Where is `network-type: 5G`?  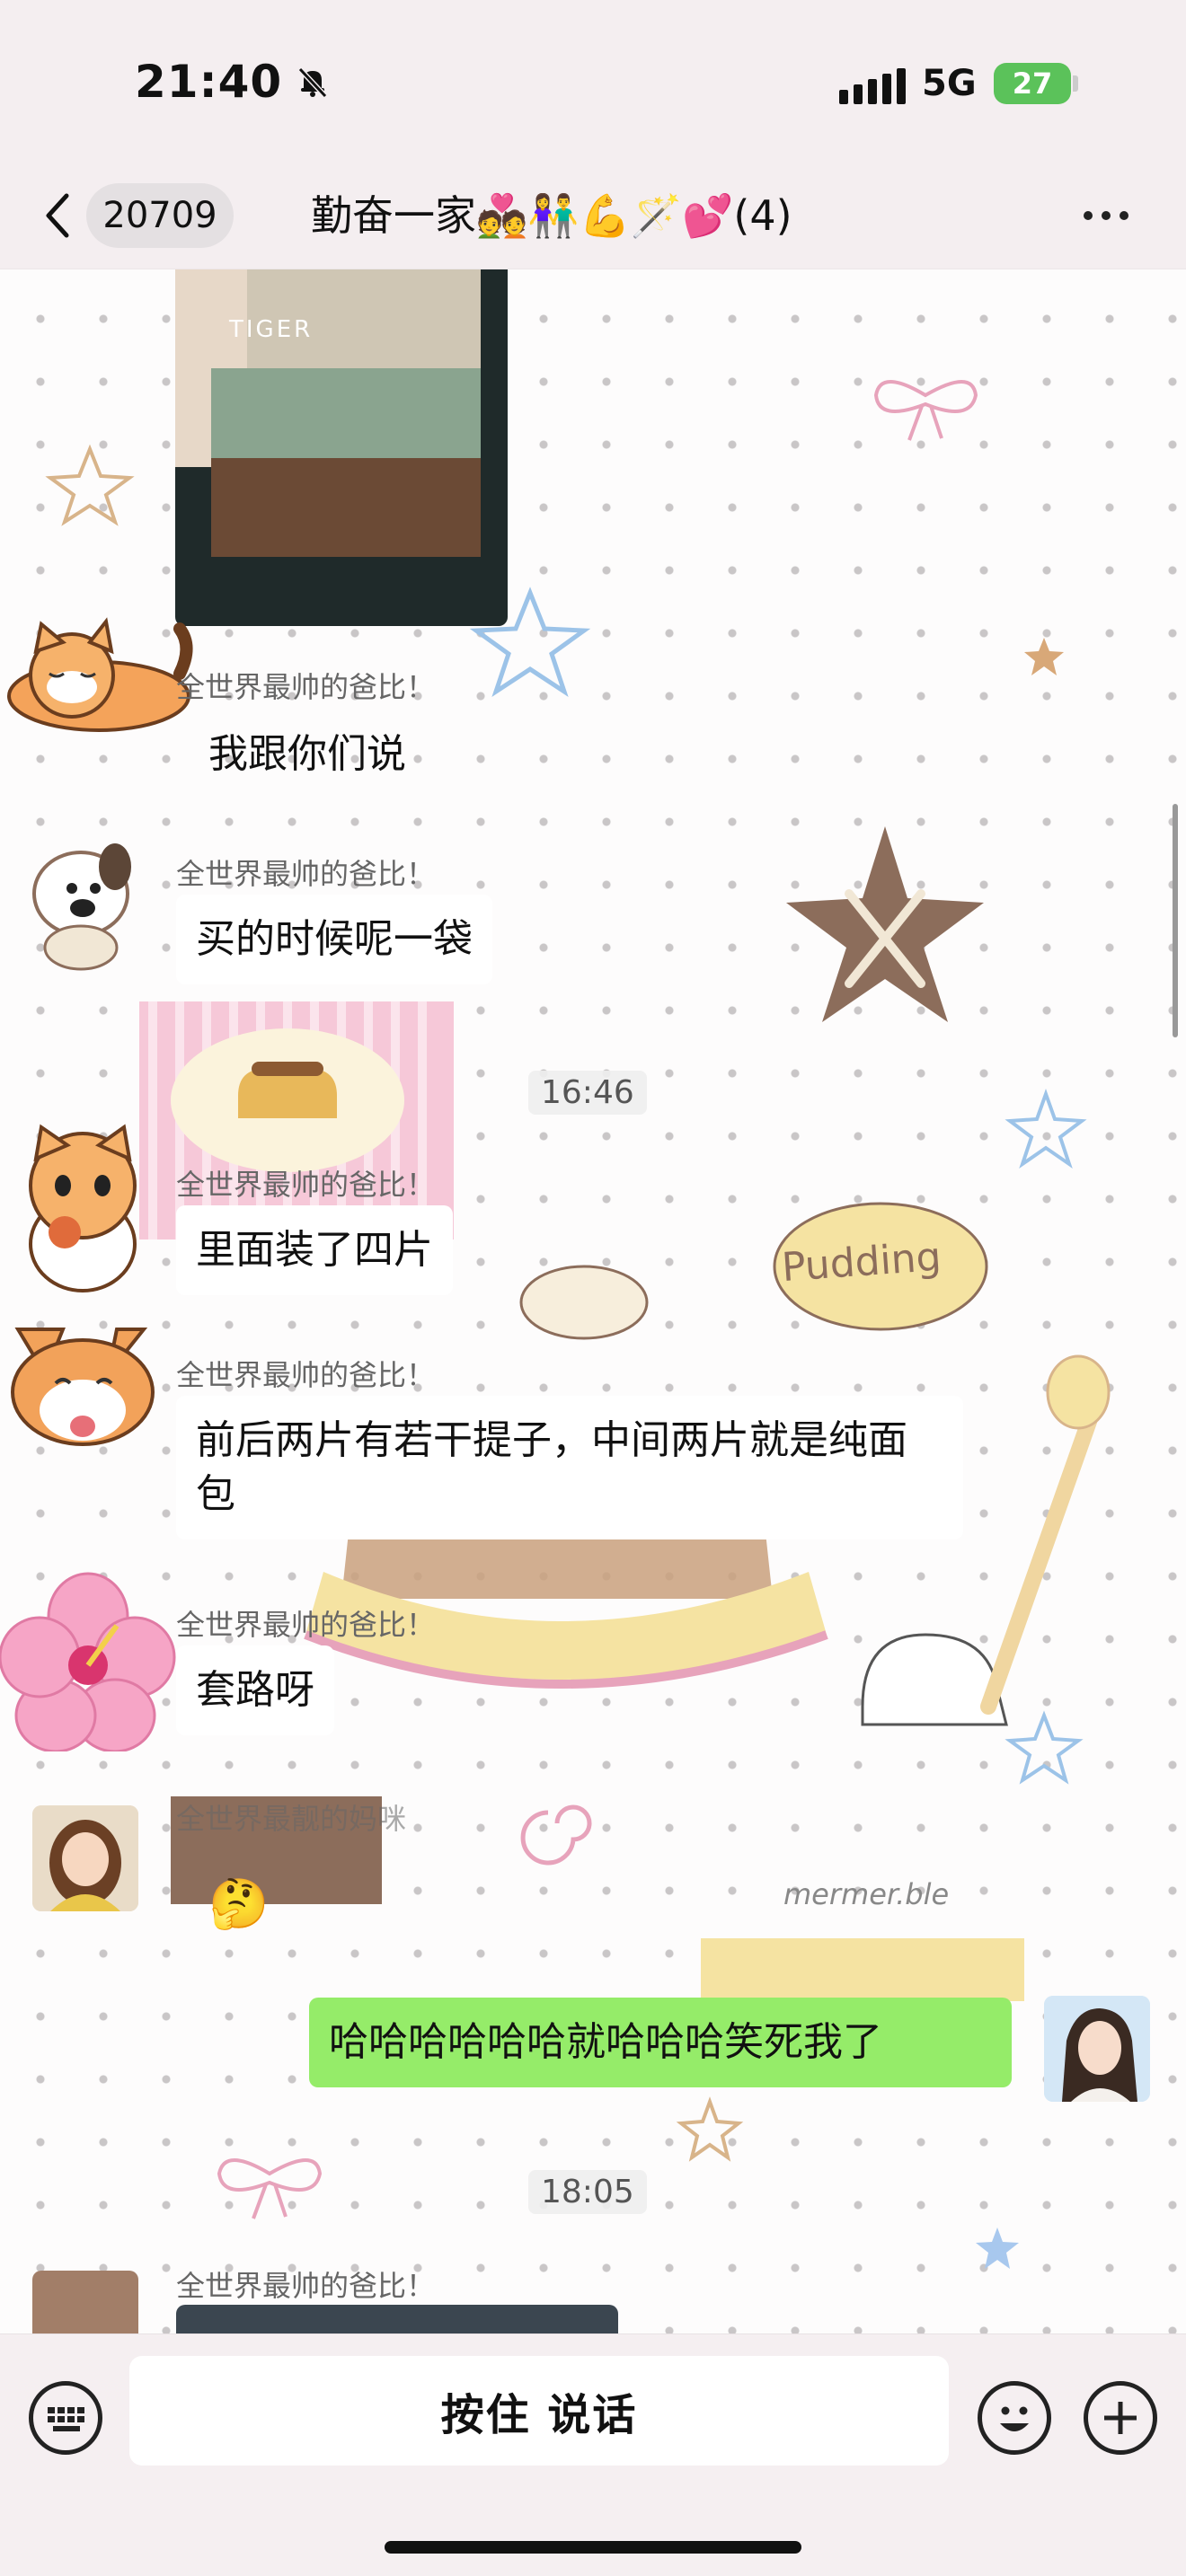 network-type: 5G is located at coordinates (949, 83).